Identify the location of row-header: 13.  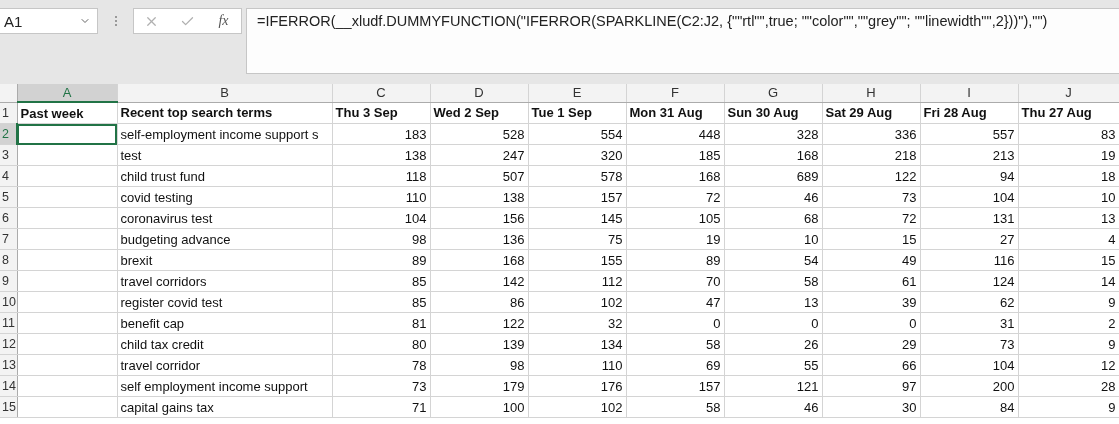
(8, 365).